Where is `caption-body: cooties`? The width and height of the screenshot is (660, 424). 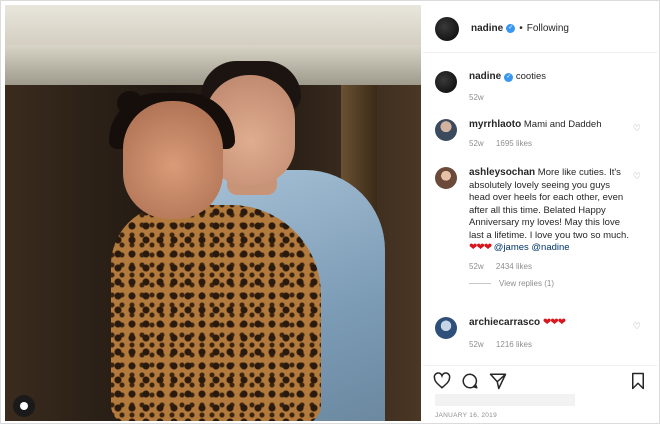
caption-body: cooties is located at coordinates (530, 76).